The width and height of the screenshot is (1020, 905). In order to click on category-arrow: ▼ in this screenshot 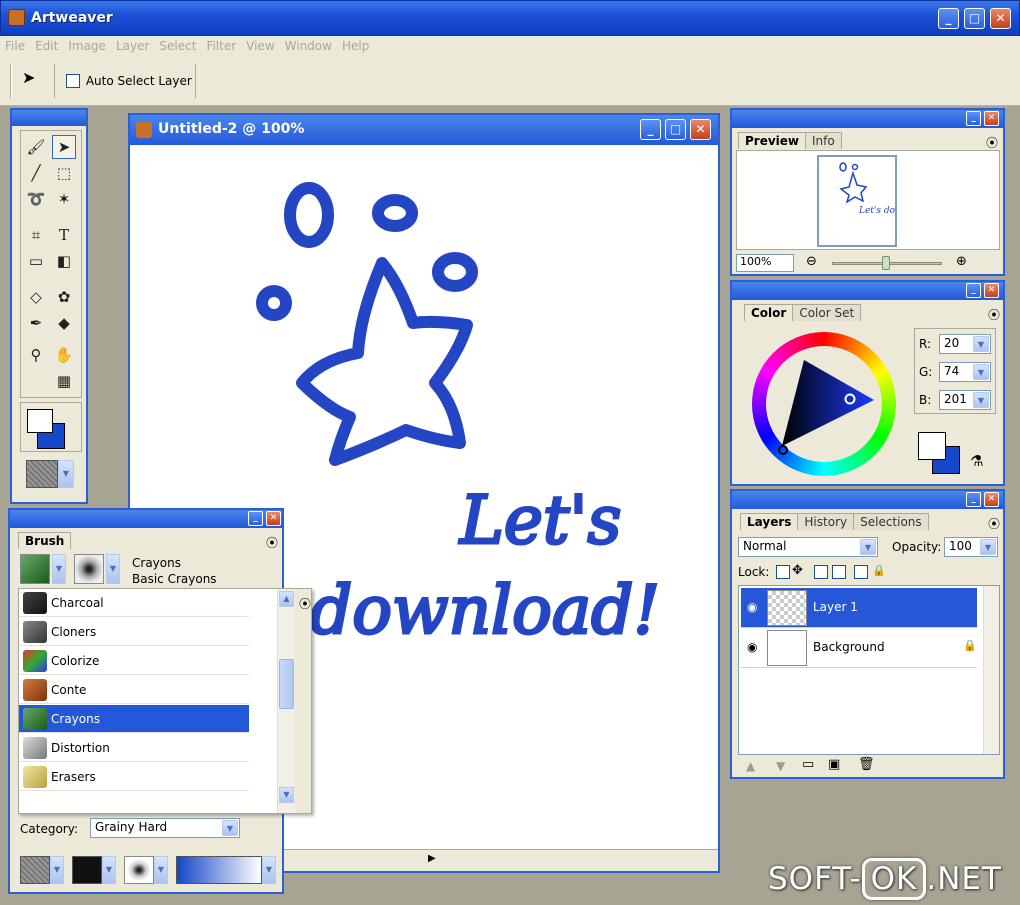, I will do `click(230, 828)`.